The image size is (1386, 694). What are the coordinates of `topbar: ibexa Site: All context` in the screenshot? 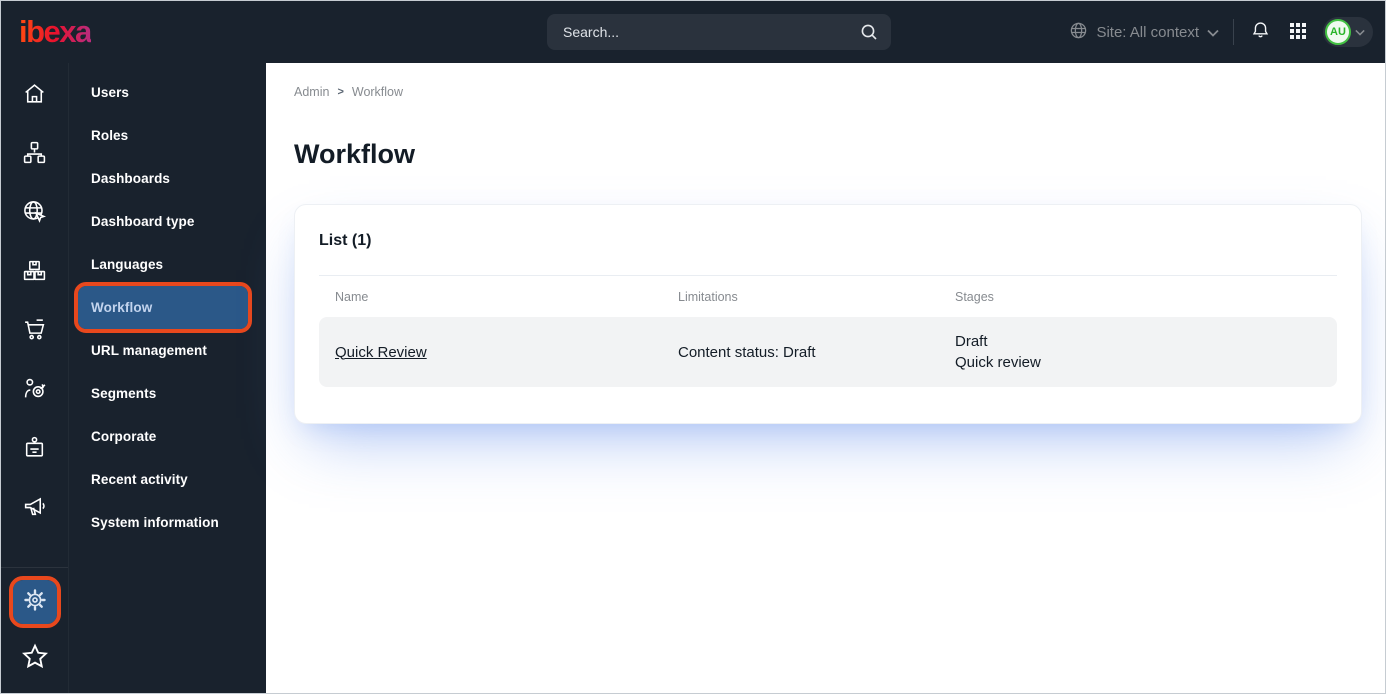 It's located at (693, 32).